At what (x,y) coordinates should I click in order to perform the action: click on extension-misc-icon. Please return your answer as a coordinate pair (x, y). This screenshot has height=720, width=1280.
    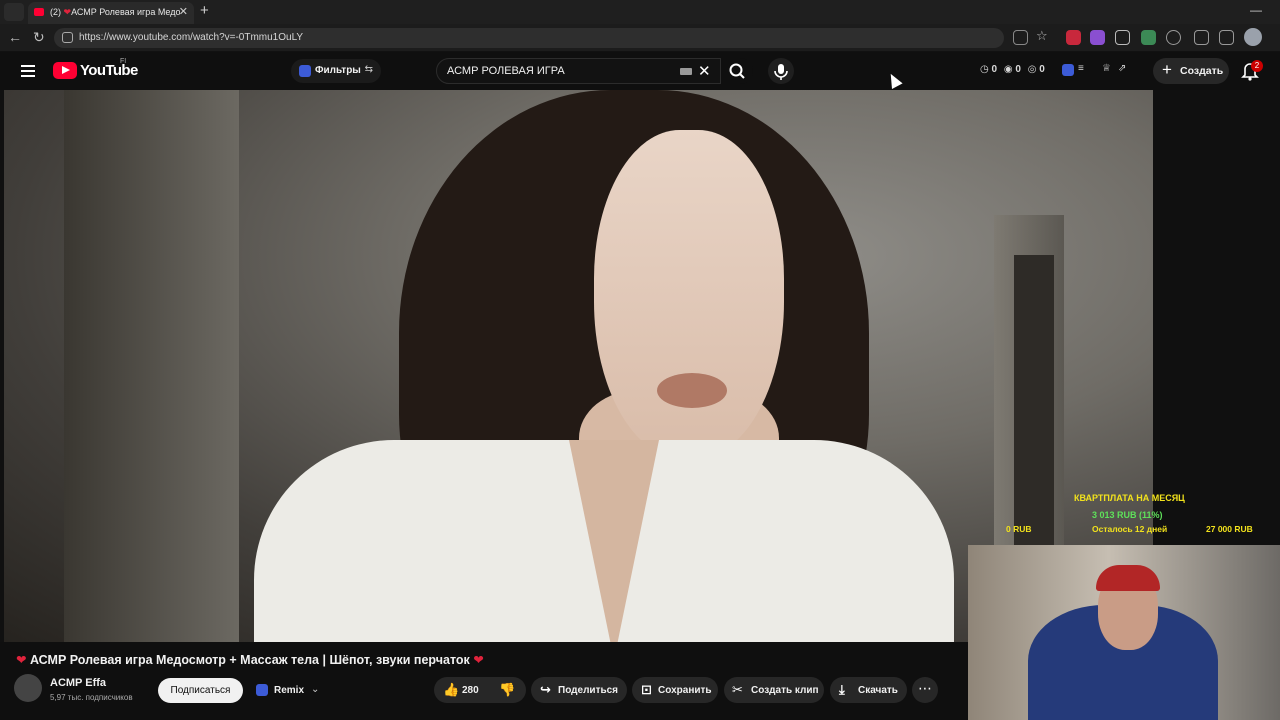
    Looking at the image, I should click on (1201, 37).